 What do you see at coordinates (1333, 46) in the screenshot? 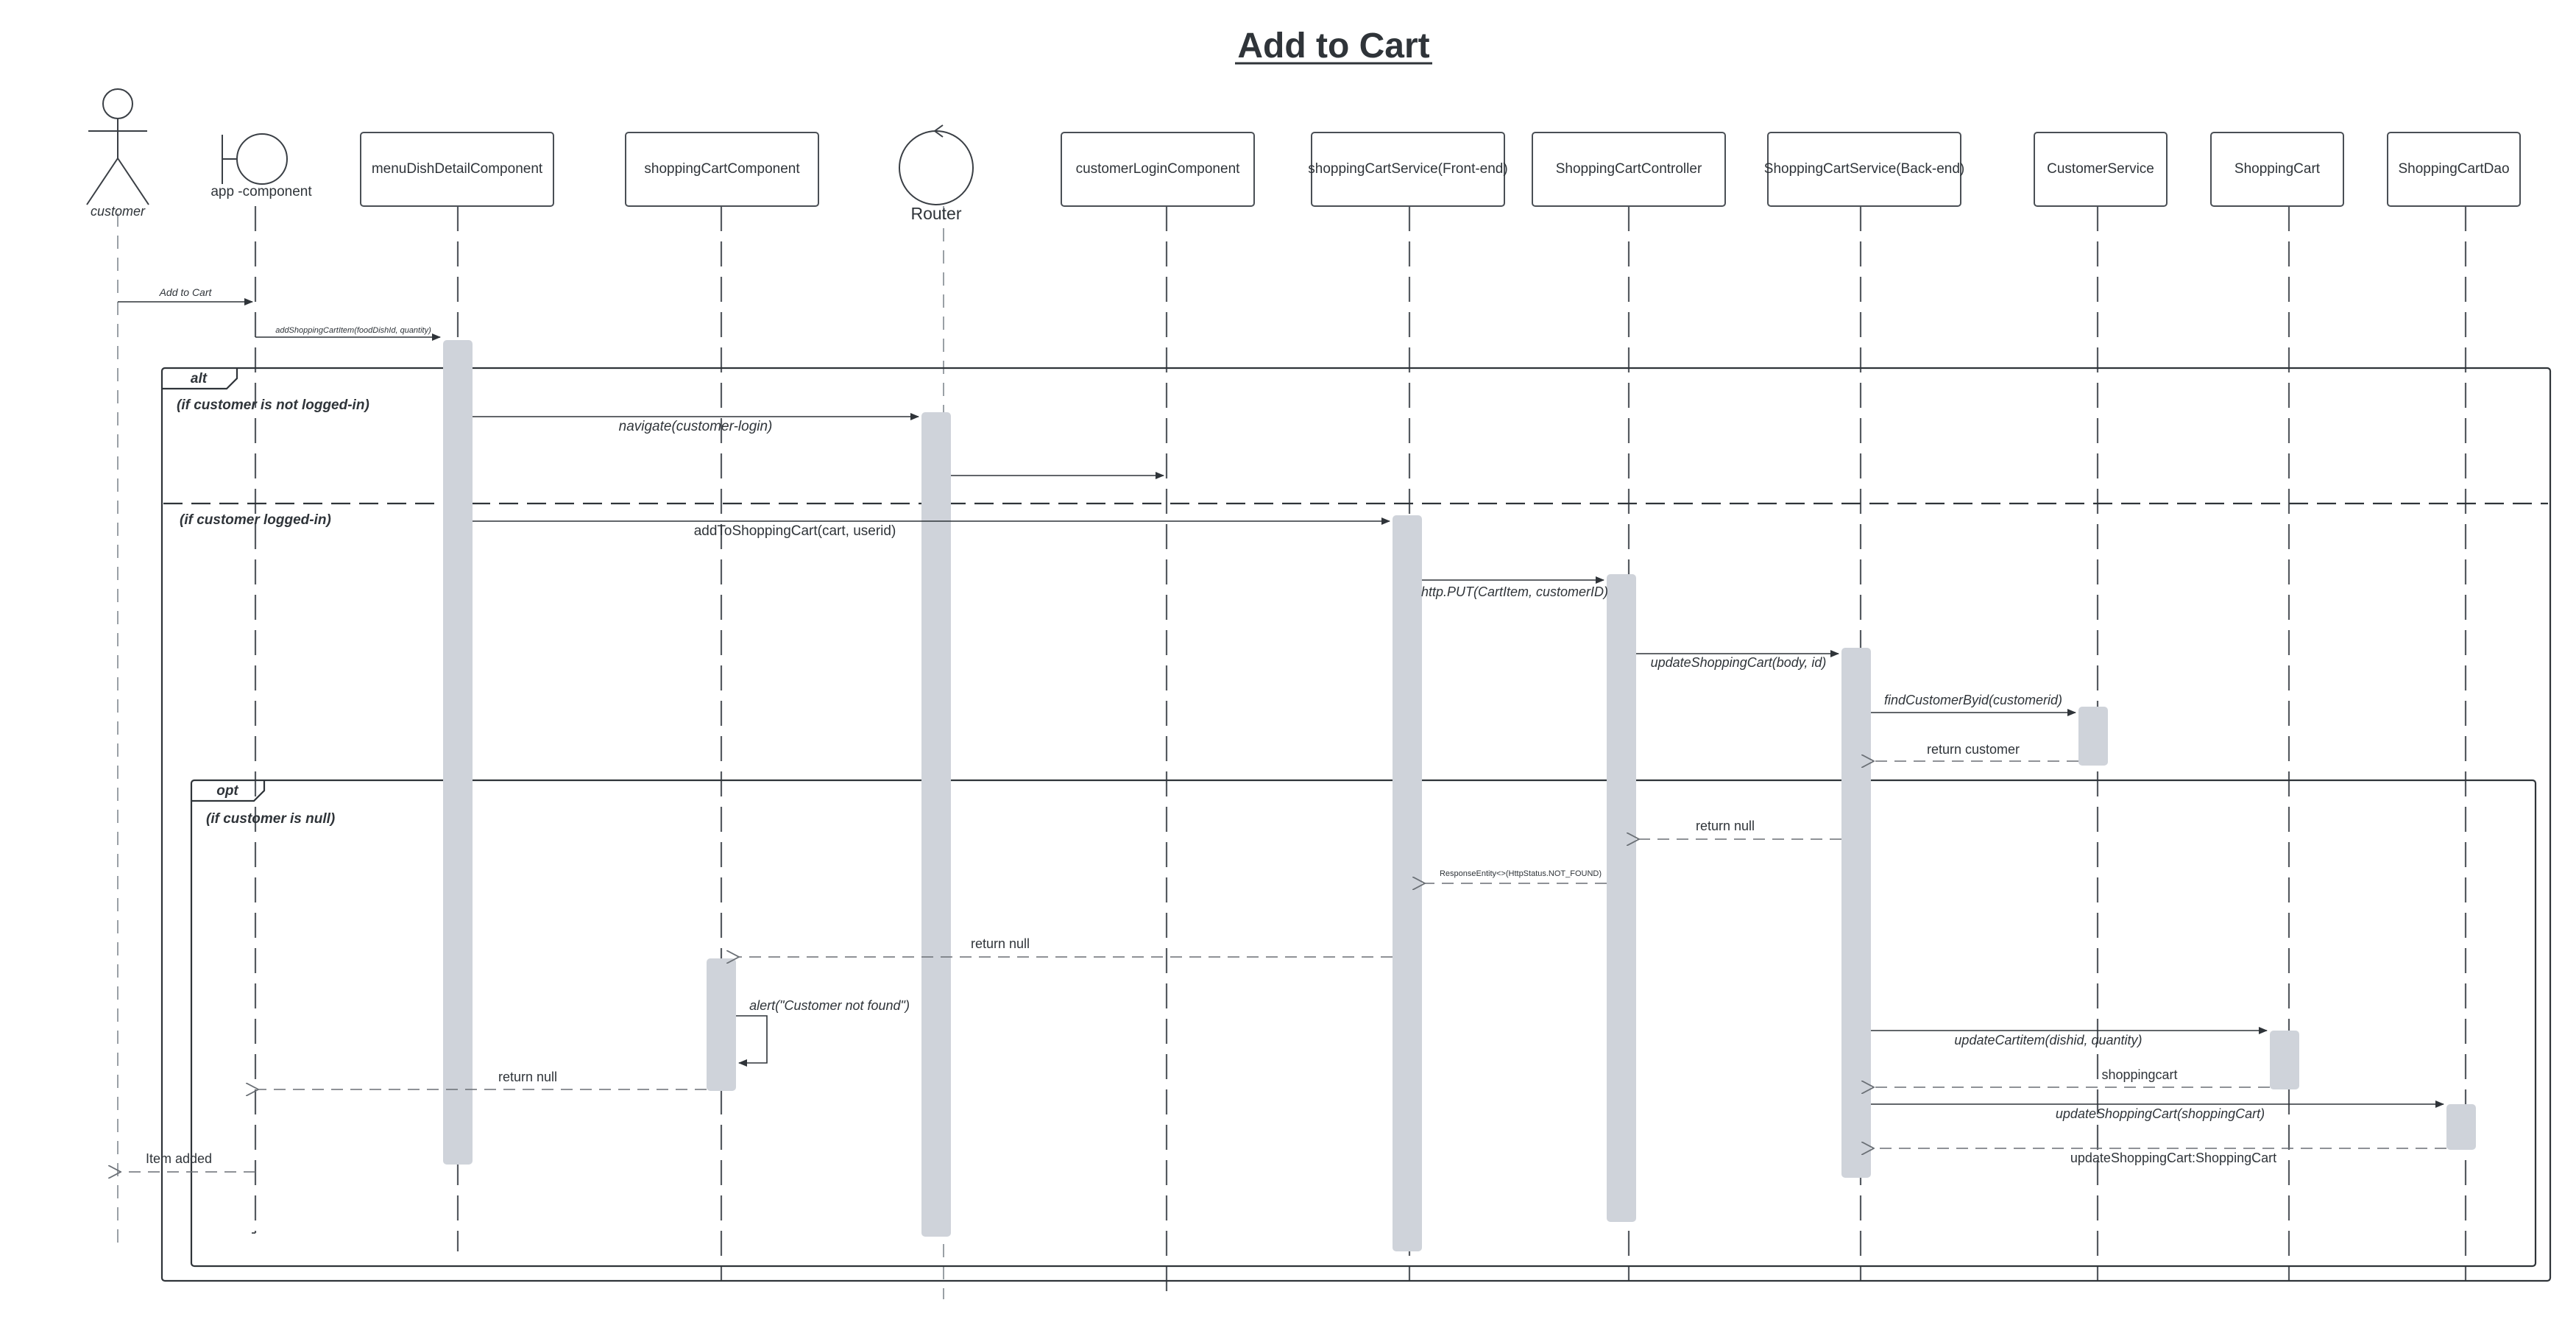
I see `diagram-title: Add to Cart` at bounding box center [1333, 46].